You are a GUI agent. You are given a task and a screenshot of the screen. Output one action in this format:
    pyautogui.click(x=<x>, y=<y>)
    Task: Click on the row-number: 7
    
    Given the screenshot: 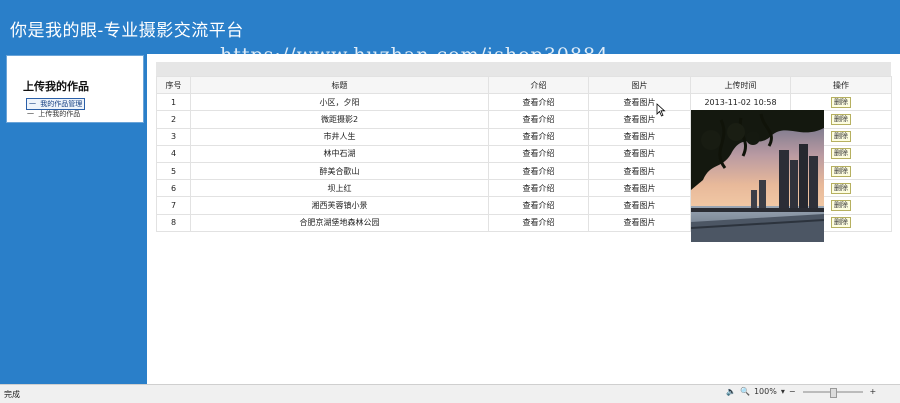 What is the action you would take?
    pyautogui.click(x=173, y=205)
    